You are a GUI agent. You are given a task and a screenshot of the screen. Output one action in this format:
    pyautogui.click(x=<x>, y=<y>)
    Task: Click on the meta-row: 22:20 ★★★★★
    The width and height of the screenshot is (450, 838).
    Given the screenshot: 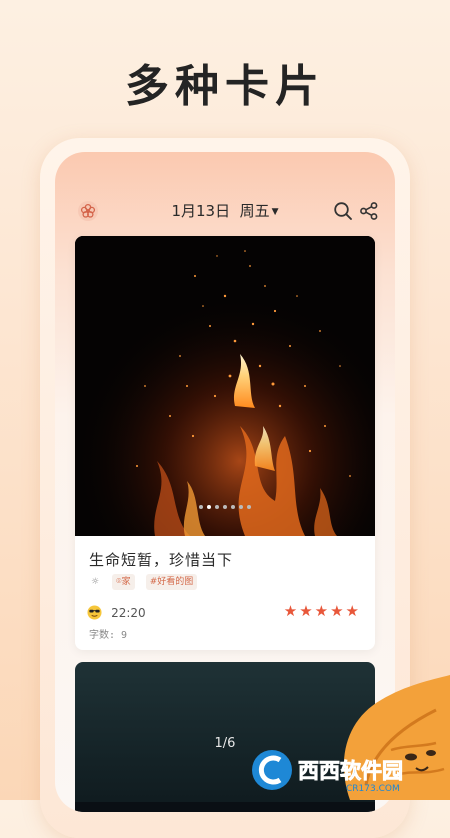 What is the action you would take?
    pyautogui.click(x=225, y=611)
    